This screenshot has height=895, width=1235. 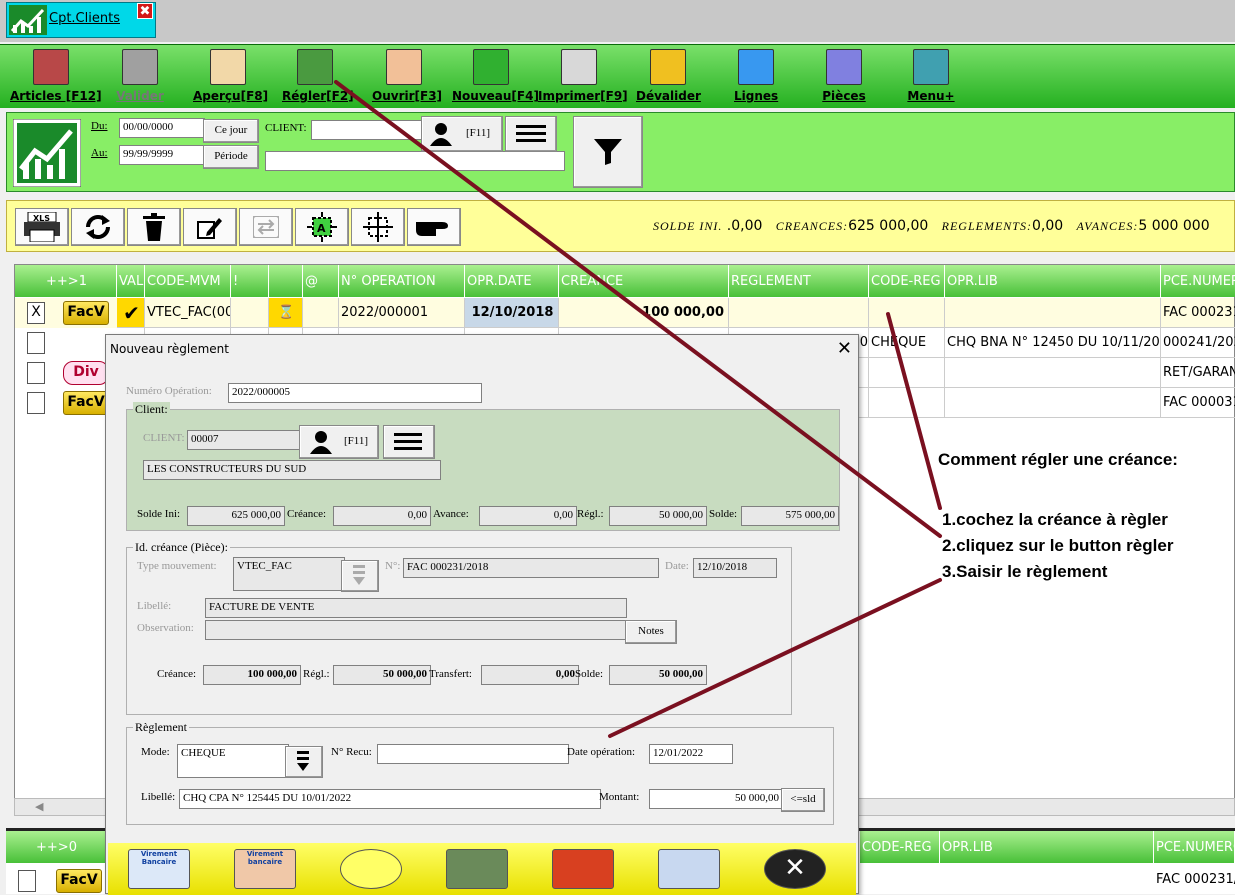 What do you see at coordinates (188, 313) in the screenshot?
I see `cell-code: VTEC_FAC(00` at bounding box center [188, 313].